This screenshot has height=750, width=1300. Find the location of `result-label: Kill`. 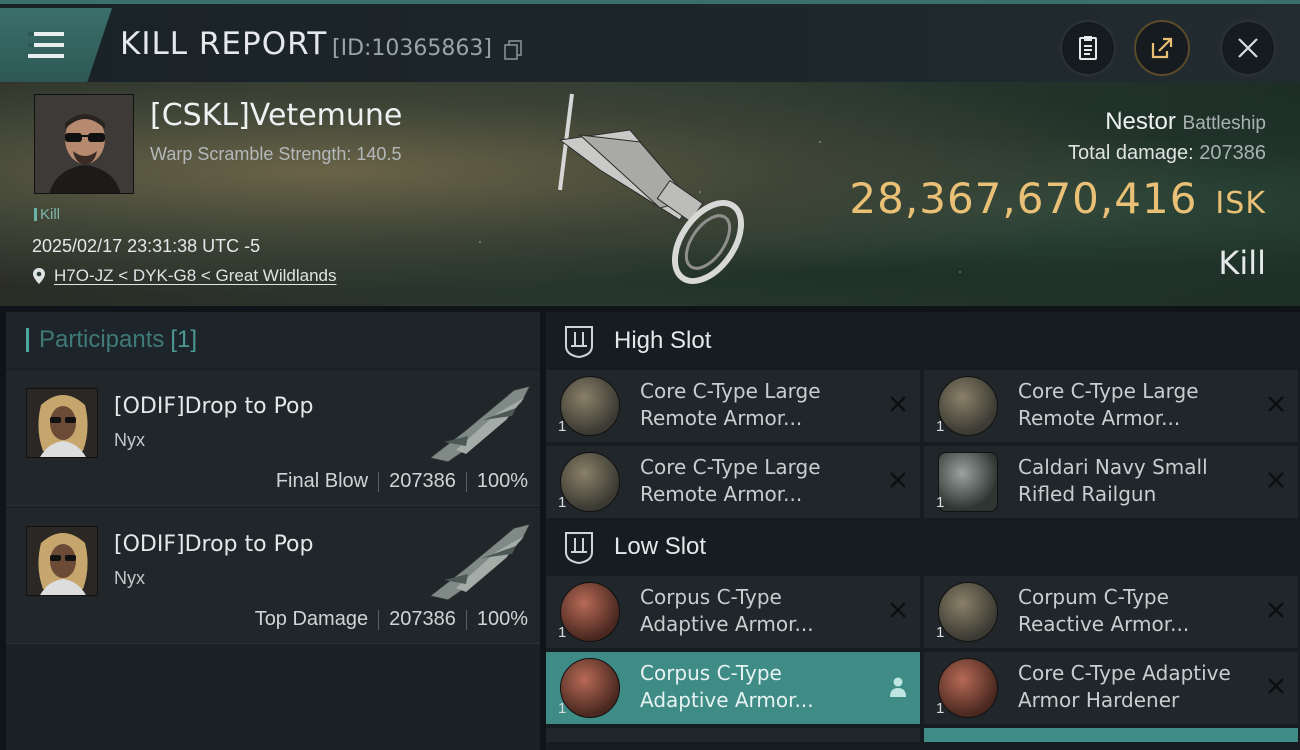

result-label: Kill is located at coordinates (1242, 263).